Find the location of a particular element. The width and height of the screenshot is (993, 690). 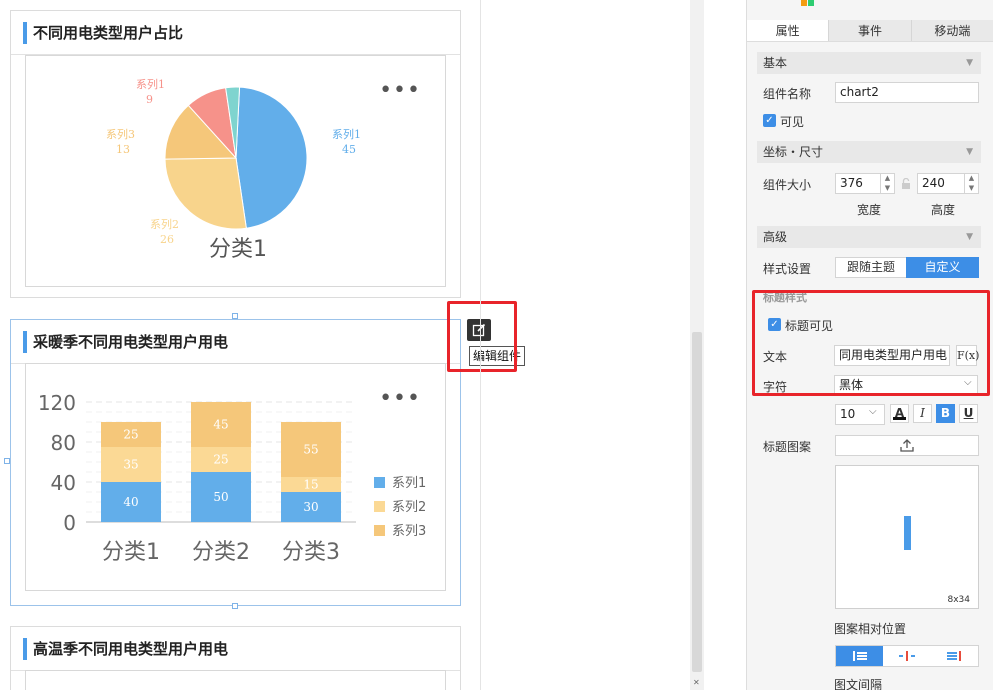

title-pattern-label: 标题图案 is located at coordinates (787, 447).